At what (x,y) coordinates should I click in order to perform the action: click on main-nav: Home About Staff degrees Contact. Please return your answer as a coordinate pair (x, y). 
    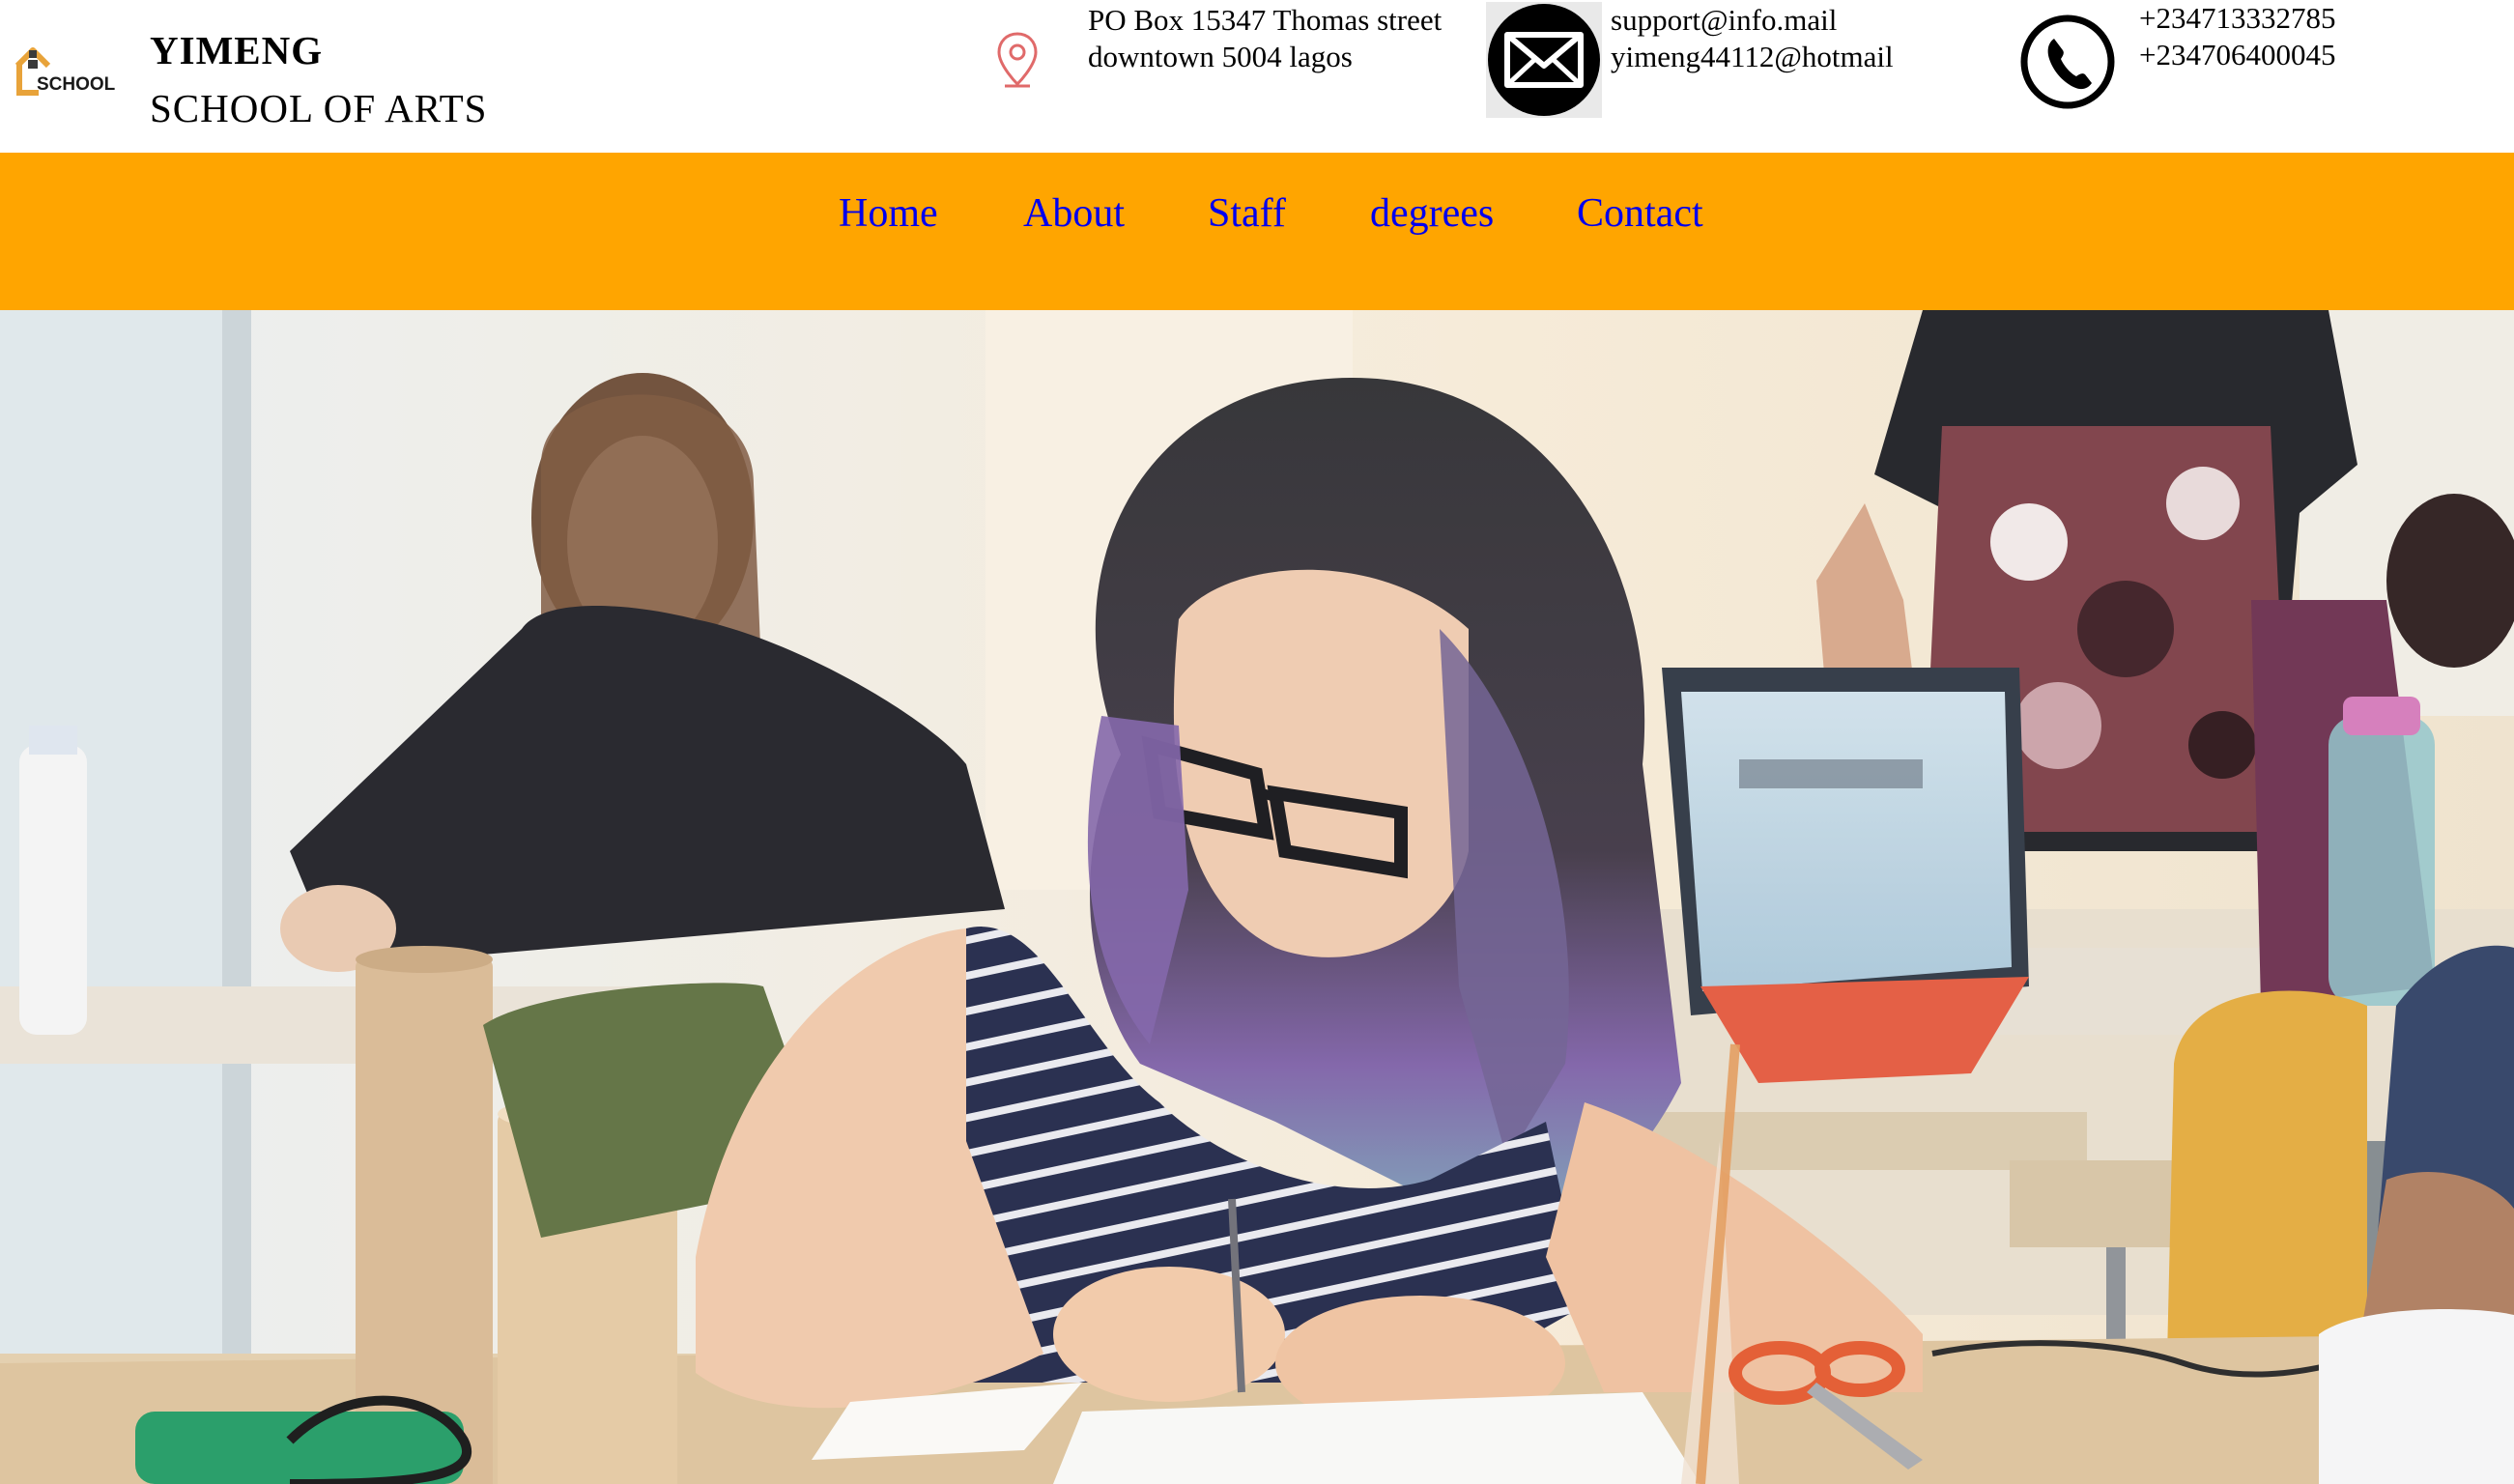
    Looking at the image, I should click on (1257, 232).